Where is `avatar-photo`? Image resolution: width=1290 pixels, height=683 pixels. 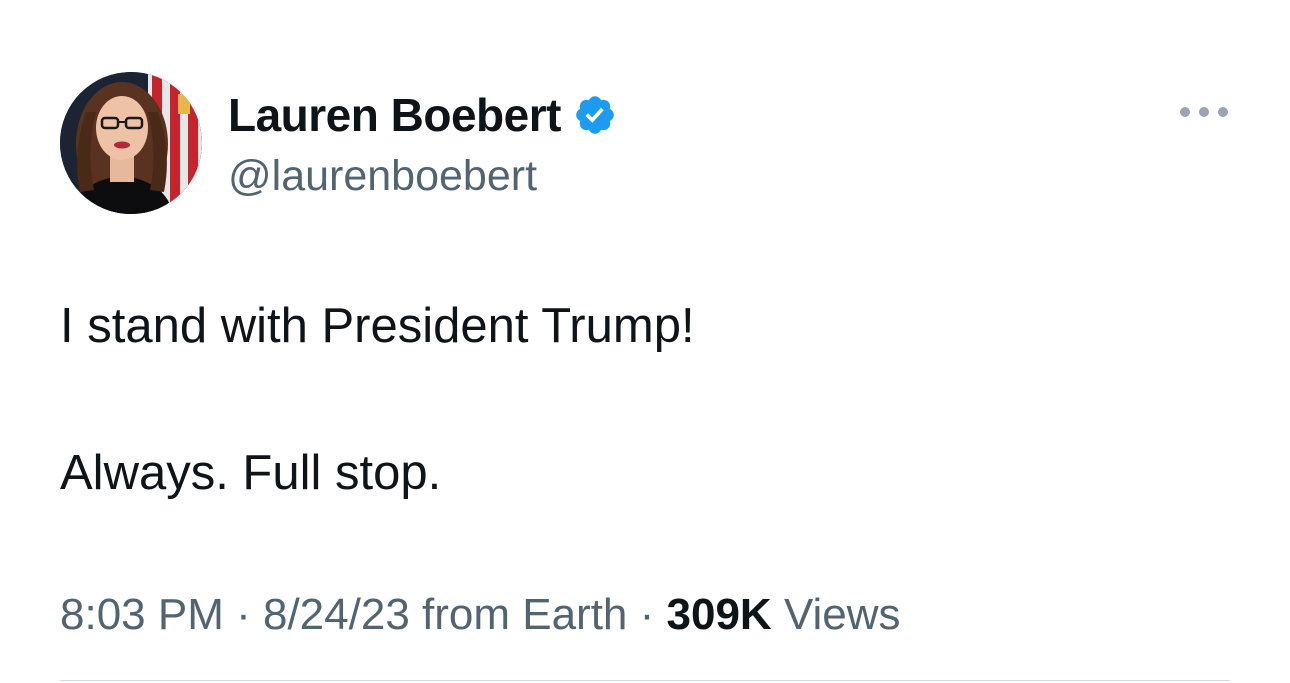 avatar-photo is located at coordinates (131, 143).